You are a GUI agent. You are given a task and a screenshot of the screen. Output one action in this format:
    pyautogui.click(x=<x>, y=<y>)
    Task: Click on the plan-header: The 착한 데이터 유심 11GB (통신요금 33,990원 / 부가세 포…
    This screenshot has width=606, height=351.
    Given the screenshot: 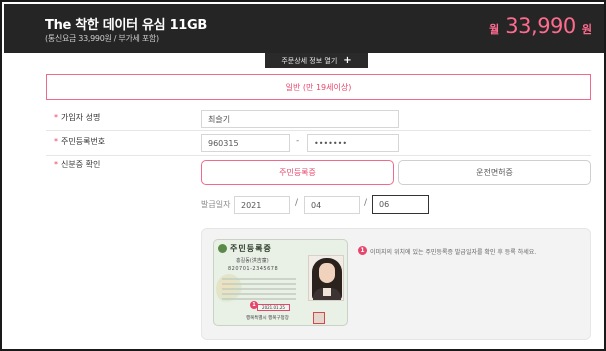 What is the action you would take?
    pyautogui.click(x=304, y=28)
    